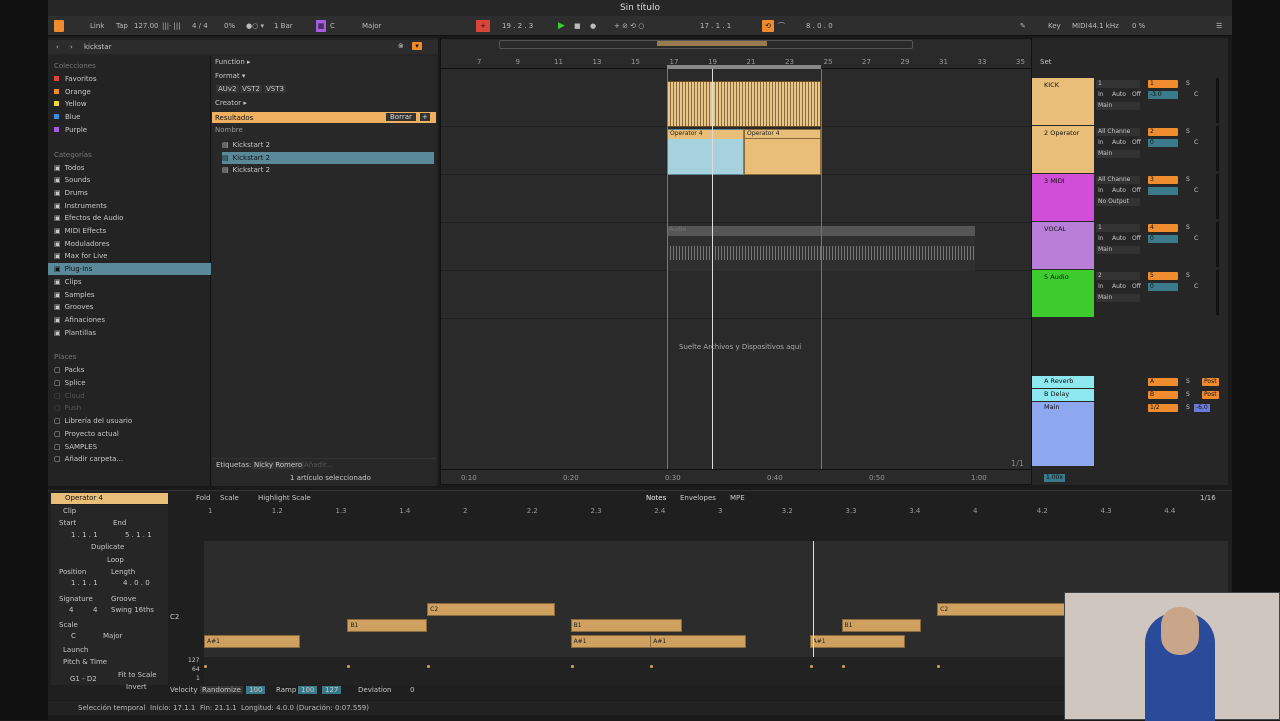 The height and width of the screenshot is (721, 1280). Describe the element at coordinates (881, 625) in the screenshot. I see `midi-note: B1` at that location.